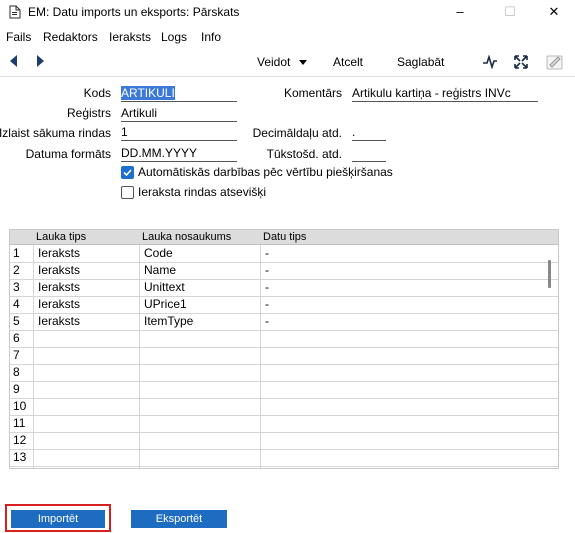 This screenshot has height=533, width=575. I want to click on maximize-button: ☐, so click(510, 12).